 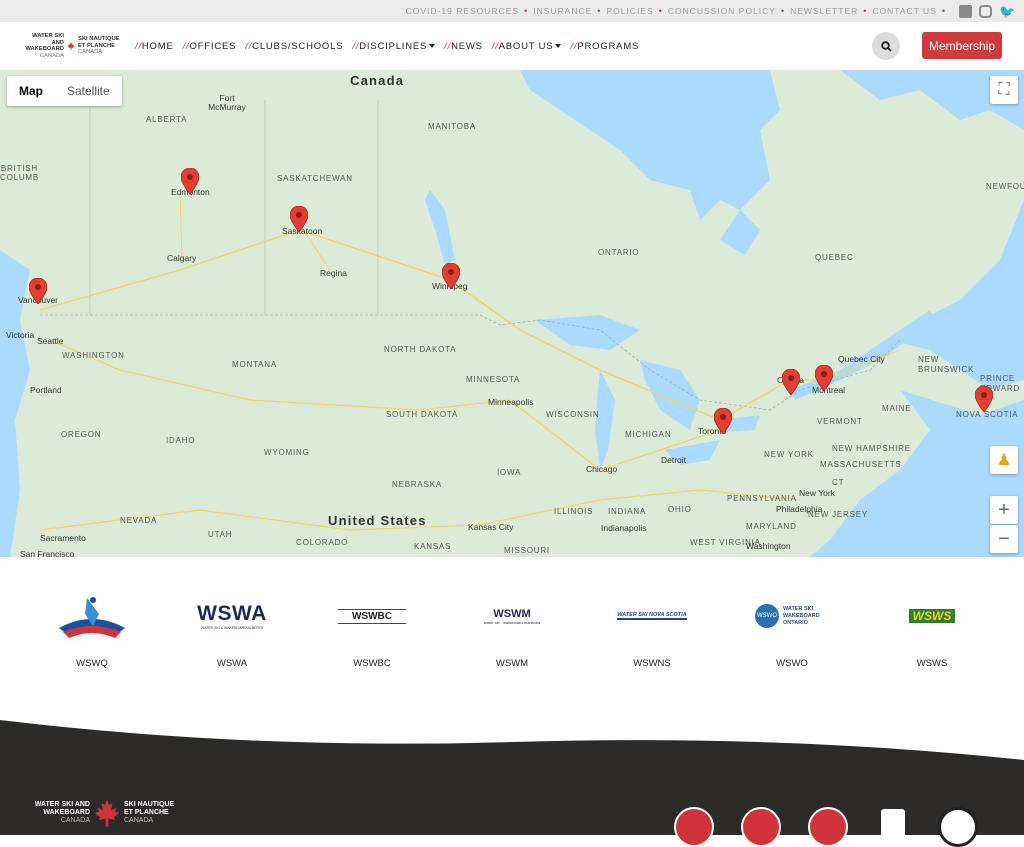 What do you see at coordinates (88, 91) in the screenshot?
I see `map-type-satellite: Satellite` at bounding box center [88, 91].